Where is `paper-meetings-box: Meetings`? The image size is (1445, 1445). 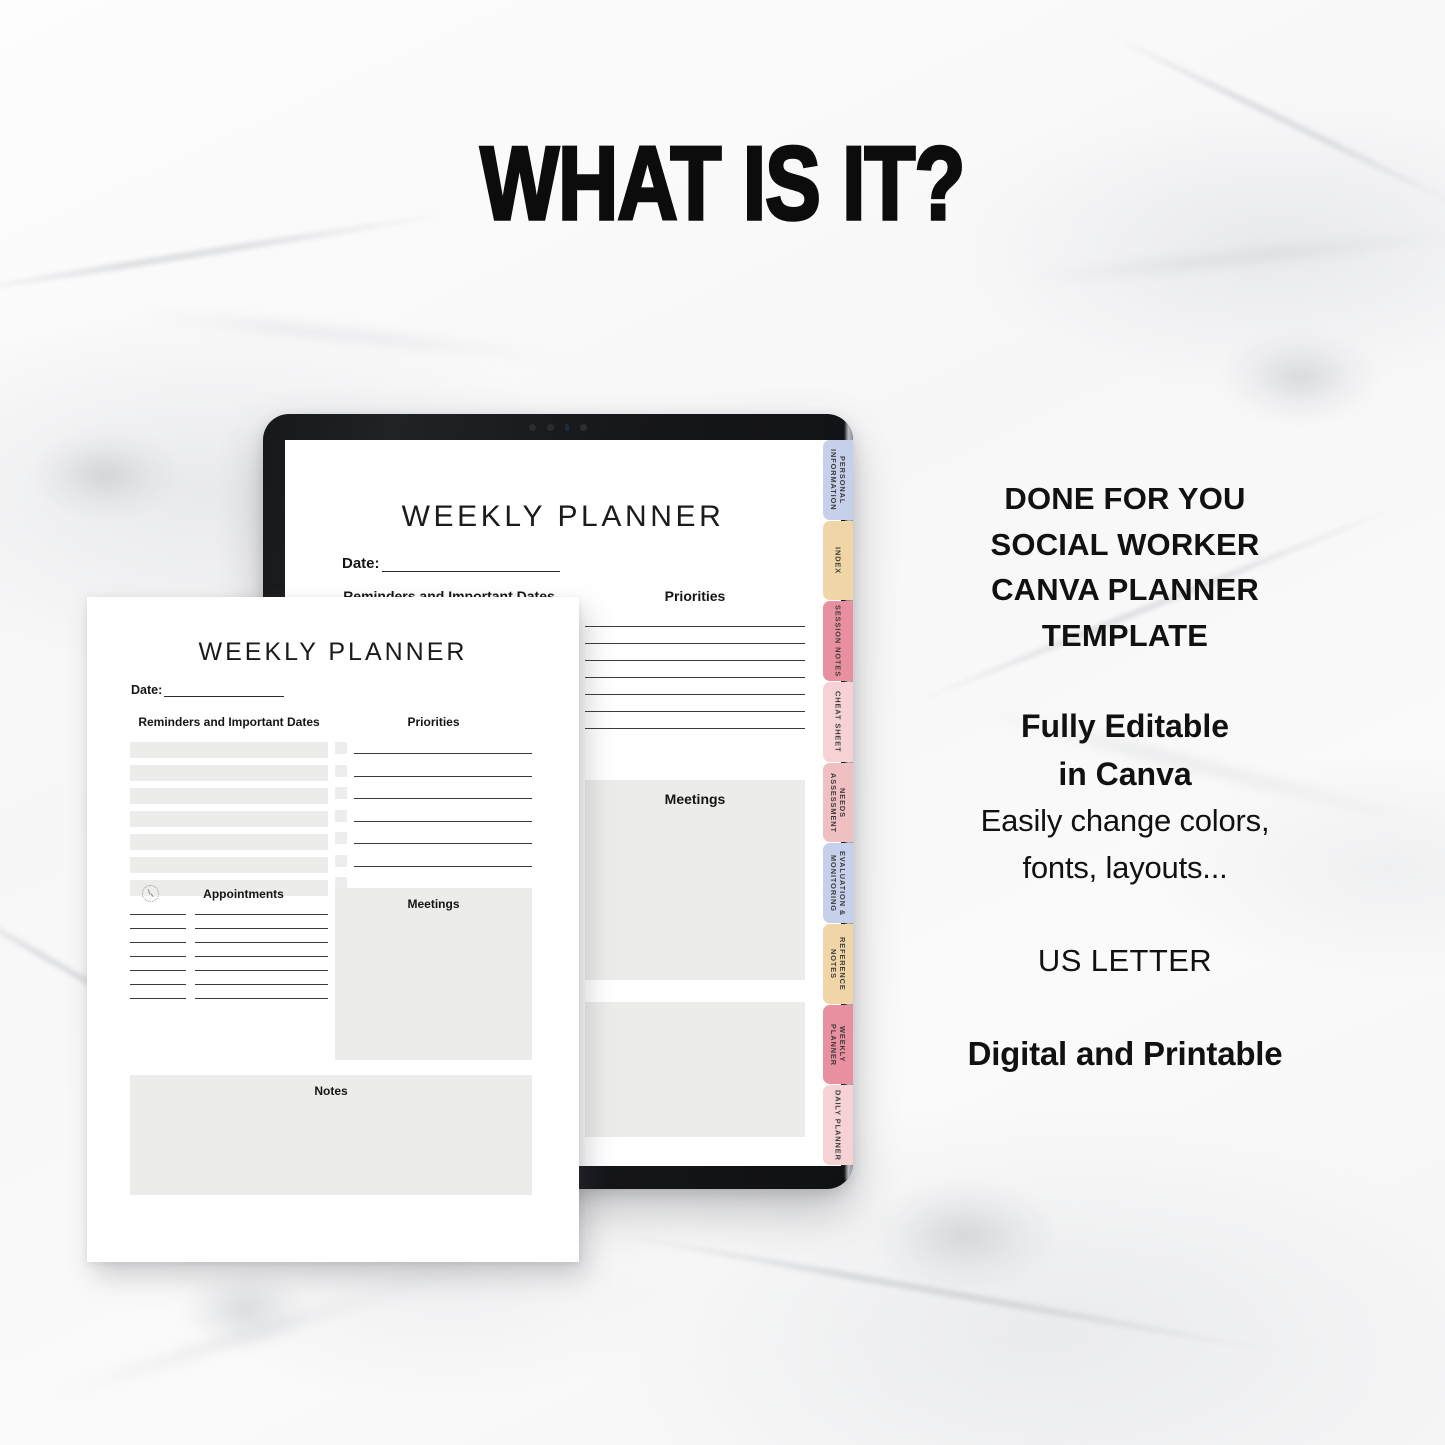 paper-meetings-box: Meetings is located at coordinates (433, 974).